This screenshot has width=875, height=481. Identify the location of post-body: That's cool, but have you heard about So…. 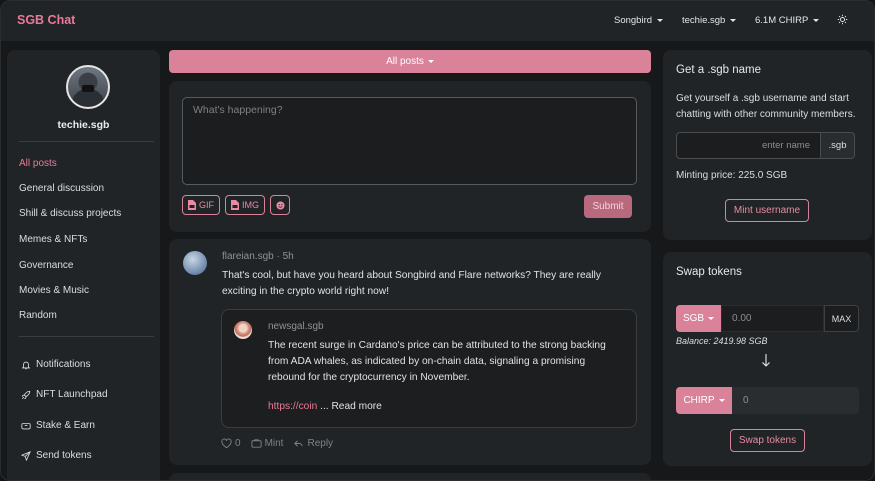
(411, 283).